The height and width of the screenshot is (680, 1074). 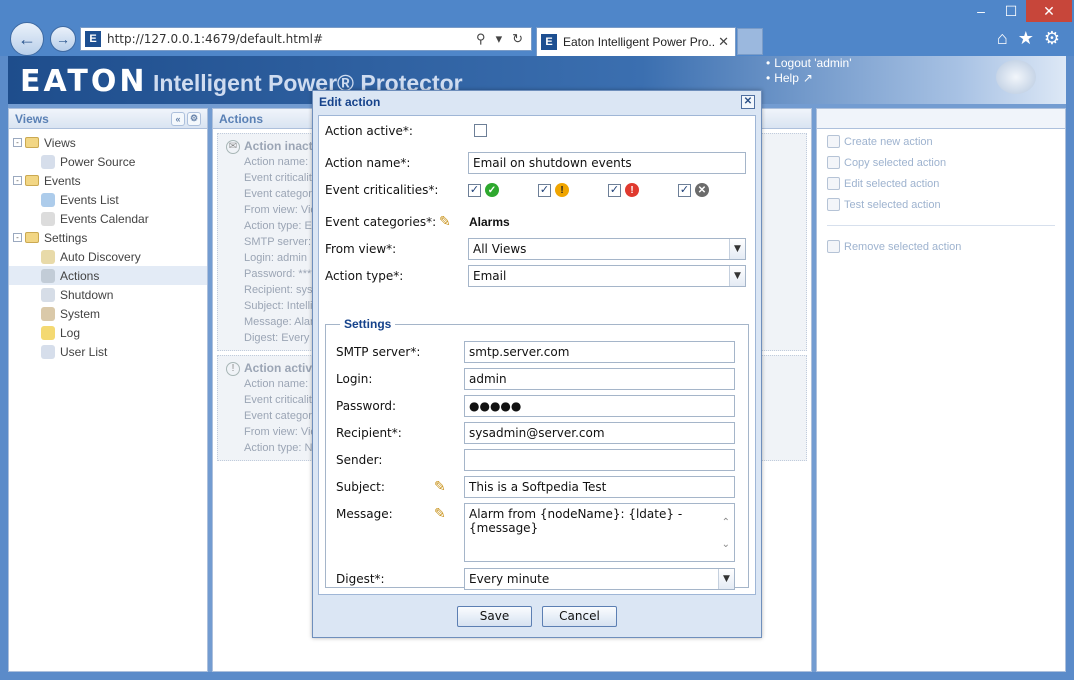 What do you see at coordinates (350, 102) in the screenshot?
I see `dialog-title: Edit action` at bounding box center [350, 102].